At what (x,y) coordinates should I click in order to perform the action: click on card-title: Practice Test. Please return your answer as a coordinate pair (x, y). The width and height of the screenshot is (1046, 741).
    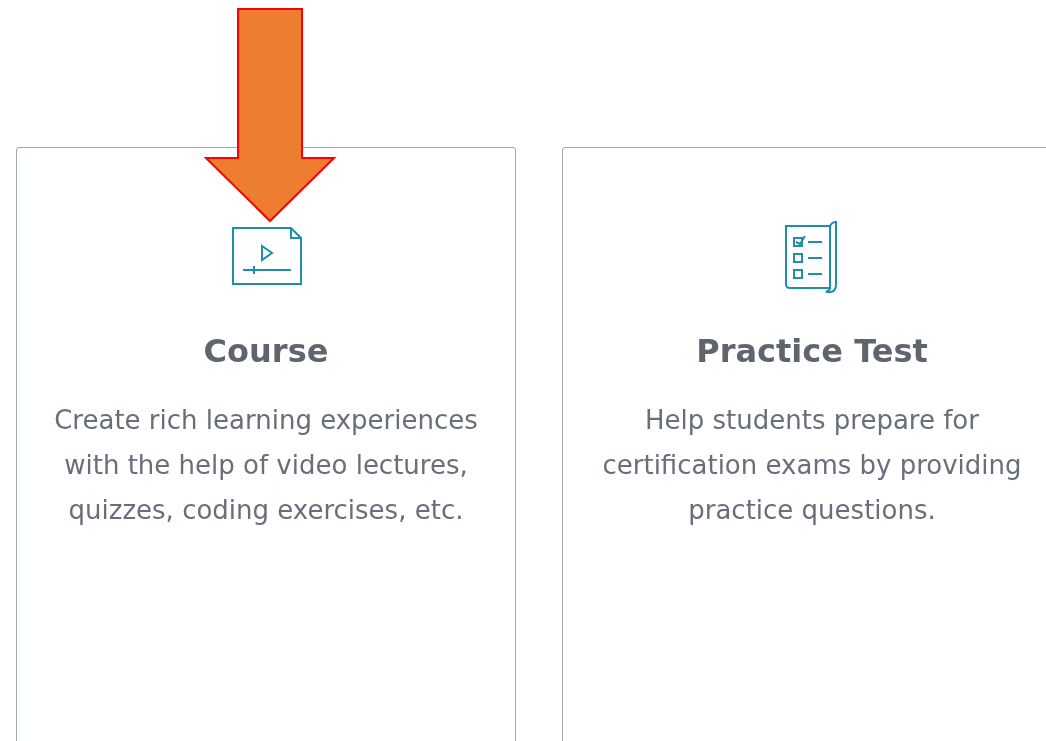
    Looking at the image, I should click on (812, 351).